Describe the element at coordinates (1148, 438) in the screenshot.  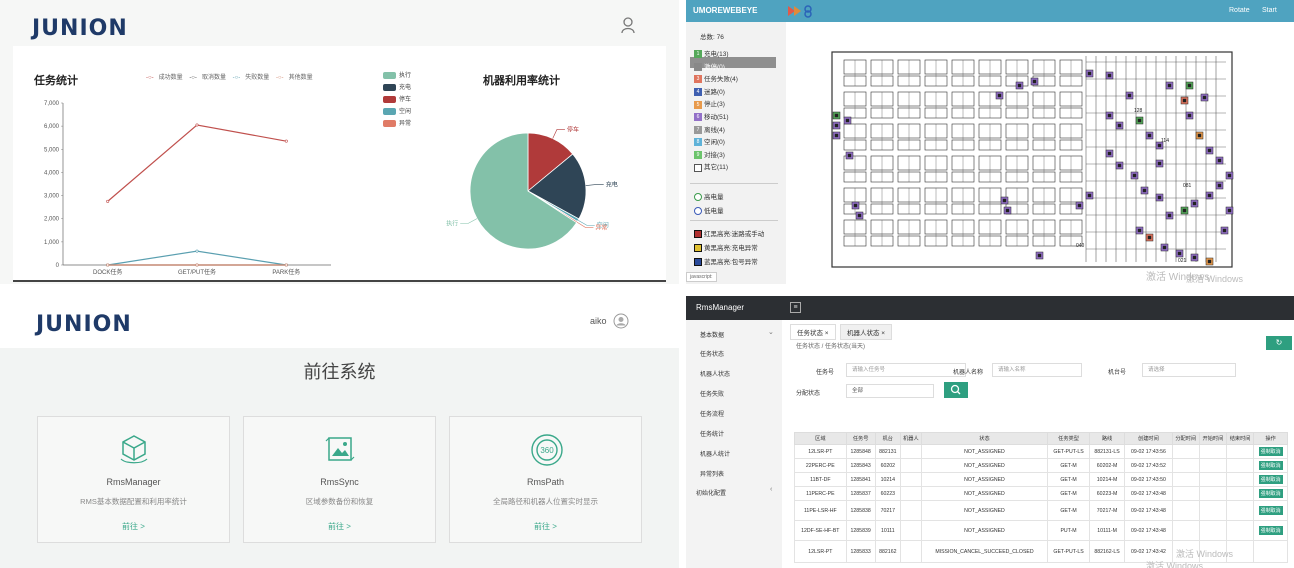
I see `column-header: 创建时间` at that location.